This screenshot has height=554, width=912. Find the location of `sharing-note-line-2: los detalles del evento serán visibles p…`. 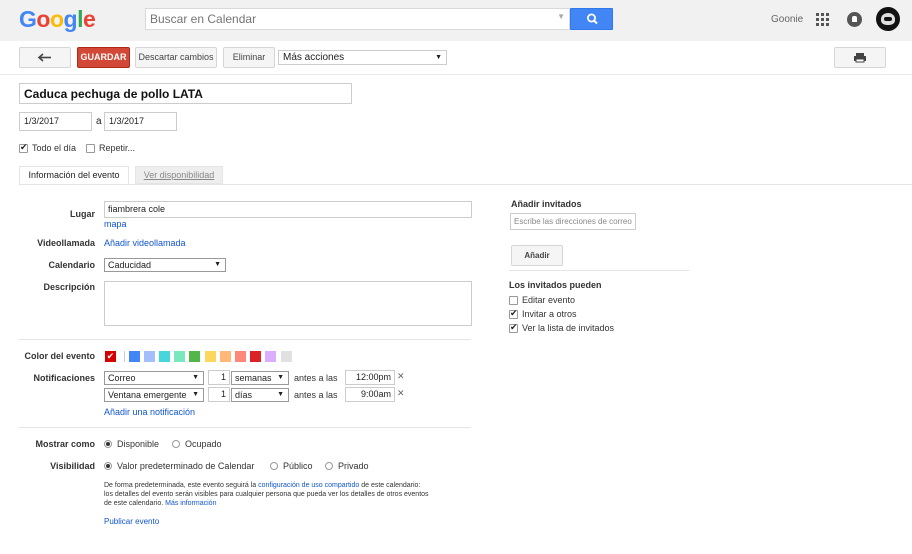

sharing-note-line-2: los detalles del evento serán visibles p… is located at coordinates (266, 494).